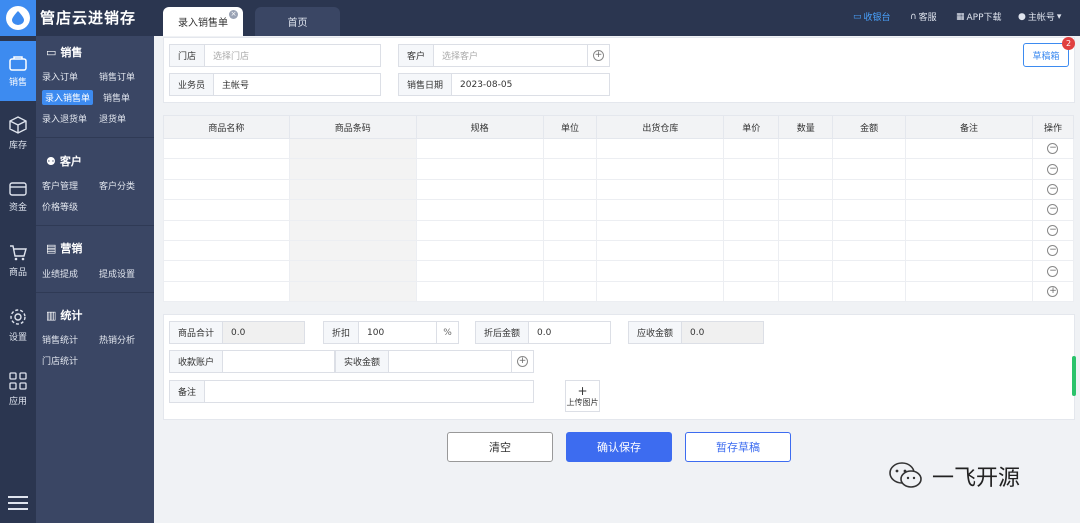 This screenshot has height=523, width=1080. What do you see at coordinates (117, 185) in the screenshot?
I see `sidebar-item-customer-category: 客户分类` at bounding box center [117, 185].